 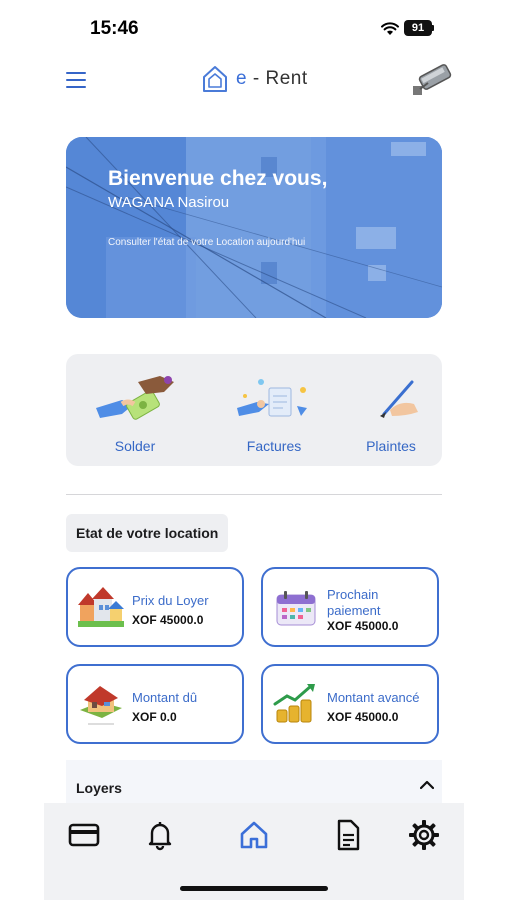 What do you see at coordinates (101, 705) in the screenshot?
I see `house-icon` at bounding box center [101, 705].